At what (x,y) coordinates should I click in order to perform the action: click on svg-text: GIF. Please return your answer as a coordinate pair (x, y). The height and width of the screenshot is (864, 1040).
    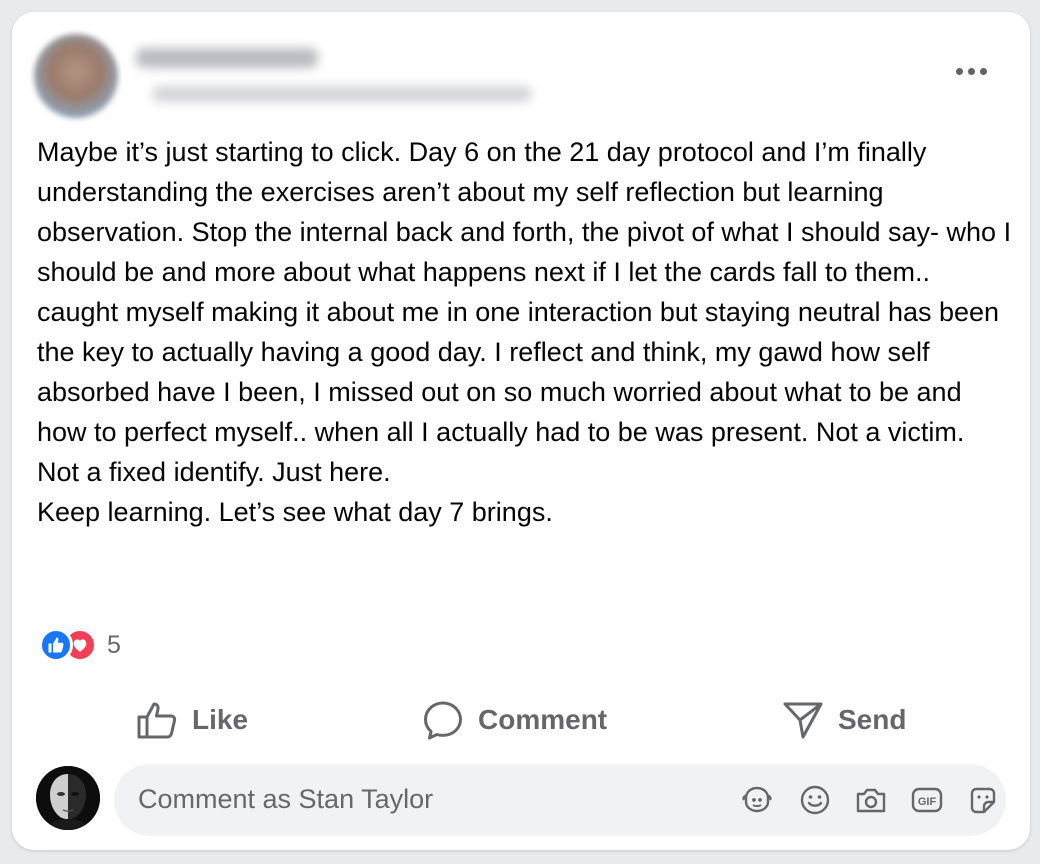
    Looking at the image, I should click on (927, 802).